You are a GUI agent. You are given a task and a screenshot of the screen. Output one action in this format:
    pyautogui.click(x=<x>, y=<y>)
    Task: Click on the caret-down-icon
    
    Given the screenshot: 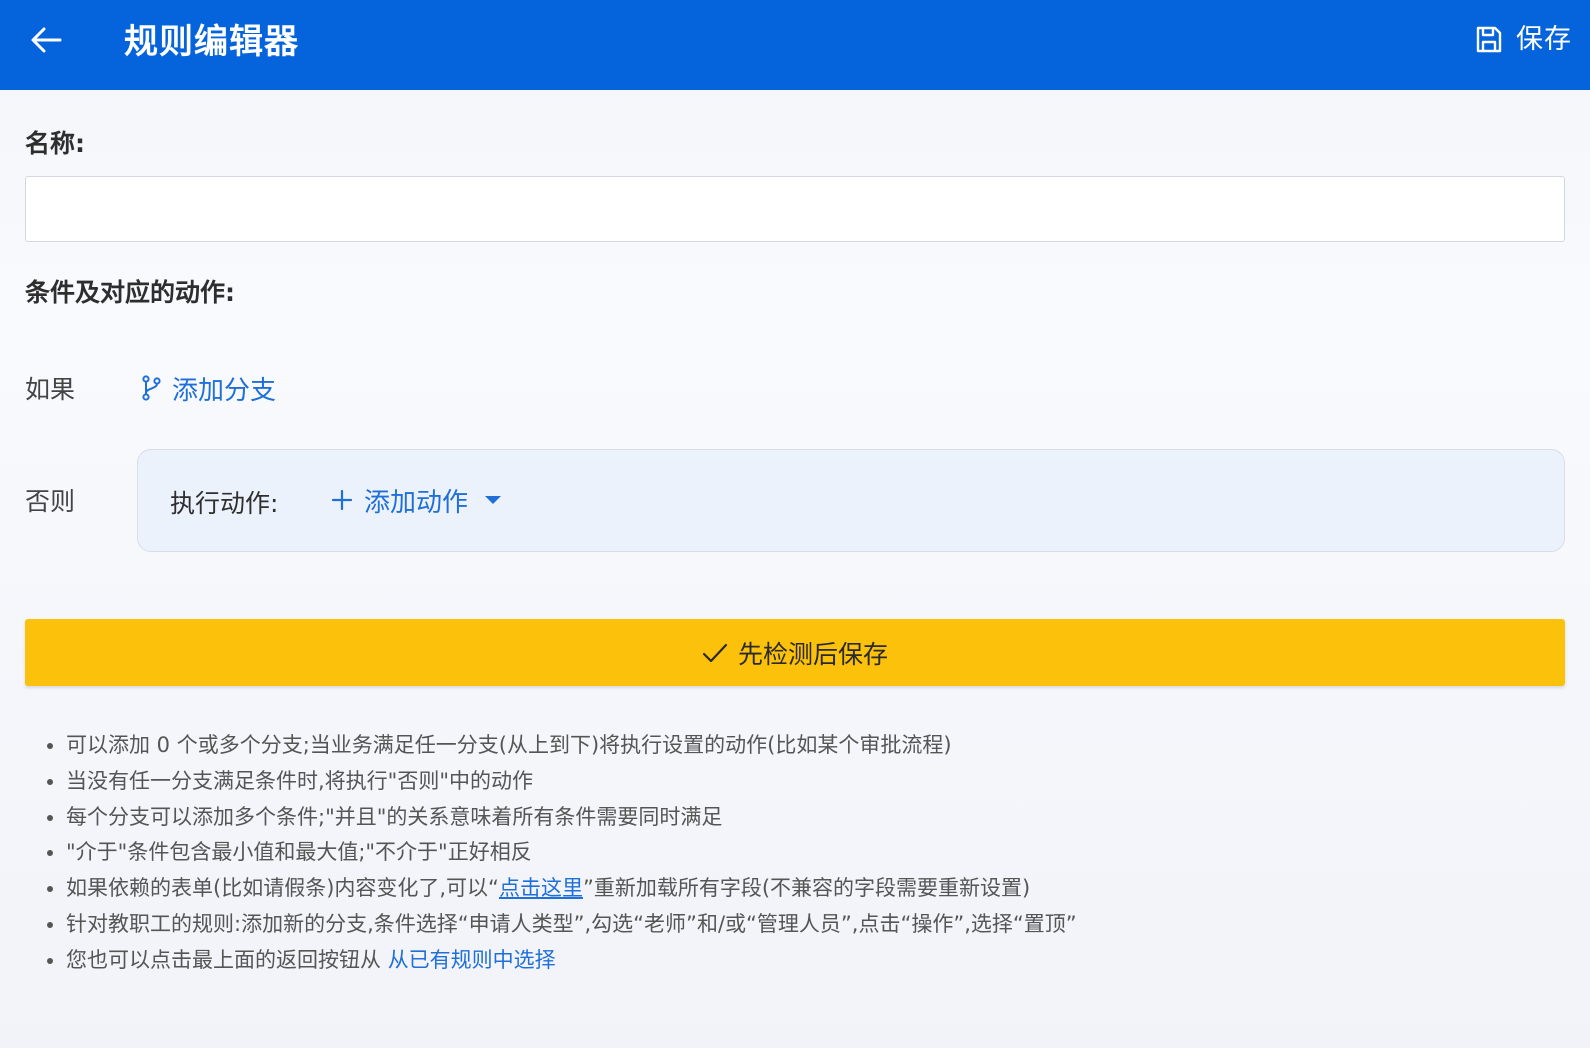 What is the action you would take?
    pyautogui.click(x=493, y=500)
    